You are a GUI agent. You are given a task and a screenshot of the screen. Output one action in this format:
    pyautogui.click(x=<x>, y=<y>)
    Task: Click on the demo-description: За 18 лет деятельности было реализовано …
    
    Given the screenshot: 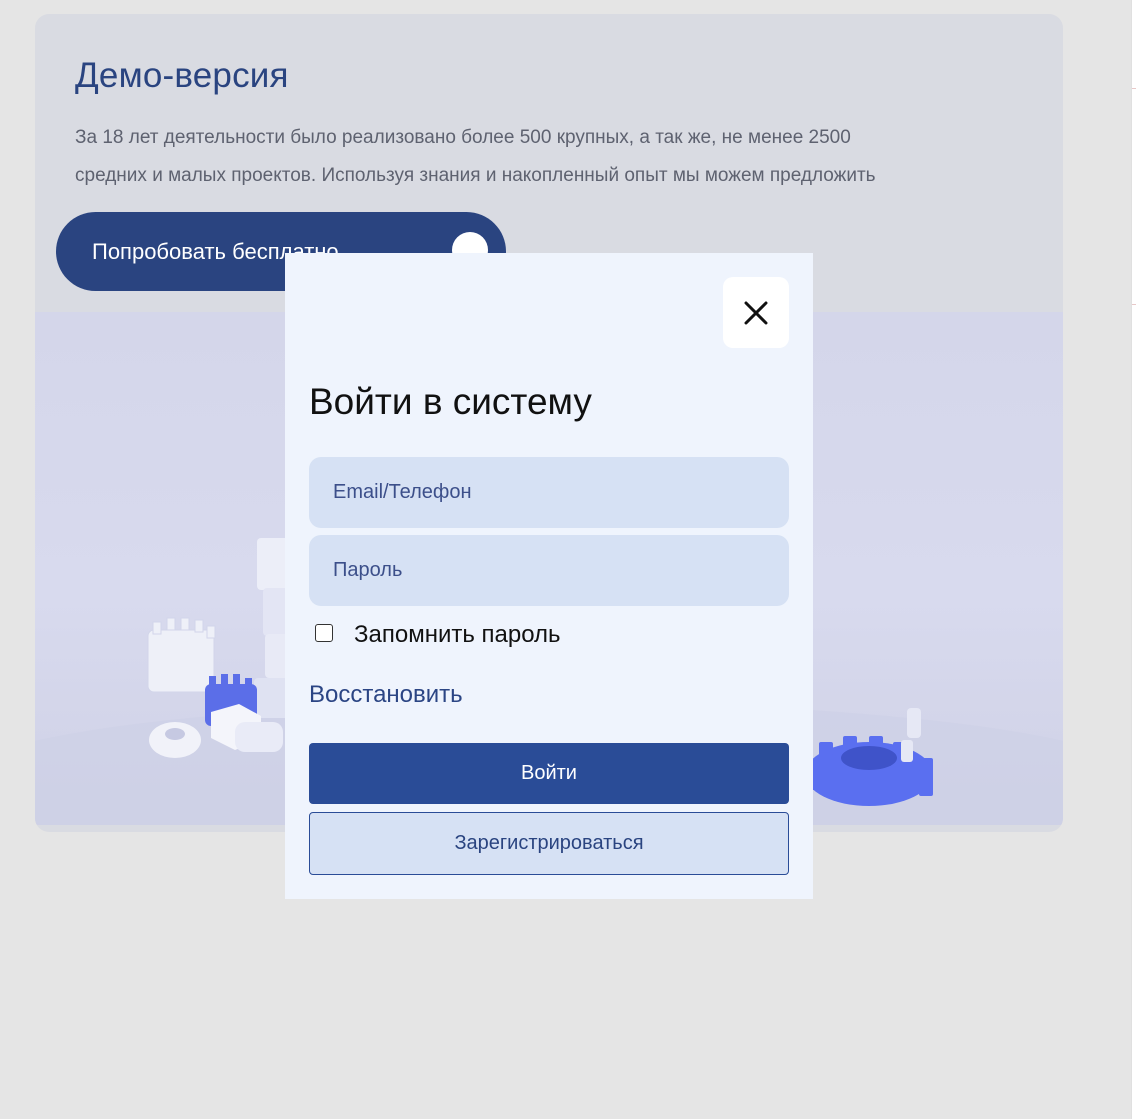 What is the action you would take?
    pyautogui.click(x=475, y=156)
    